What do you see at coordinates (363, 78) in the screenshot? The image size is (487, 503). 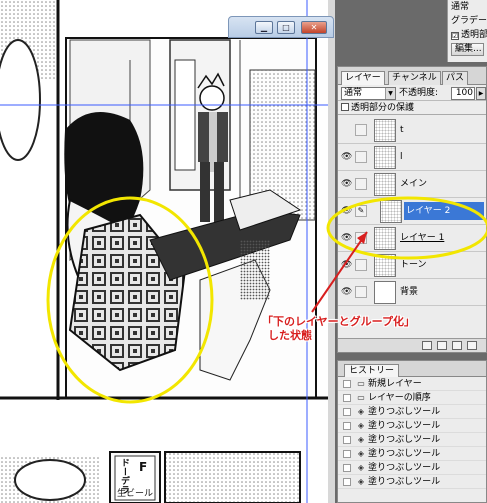 I see `tab-layers: レイヤー` at bounding box center [363, 78].